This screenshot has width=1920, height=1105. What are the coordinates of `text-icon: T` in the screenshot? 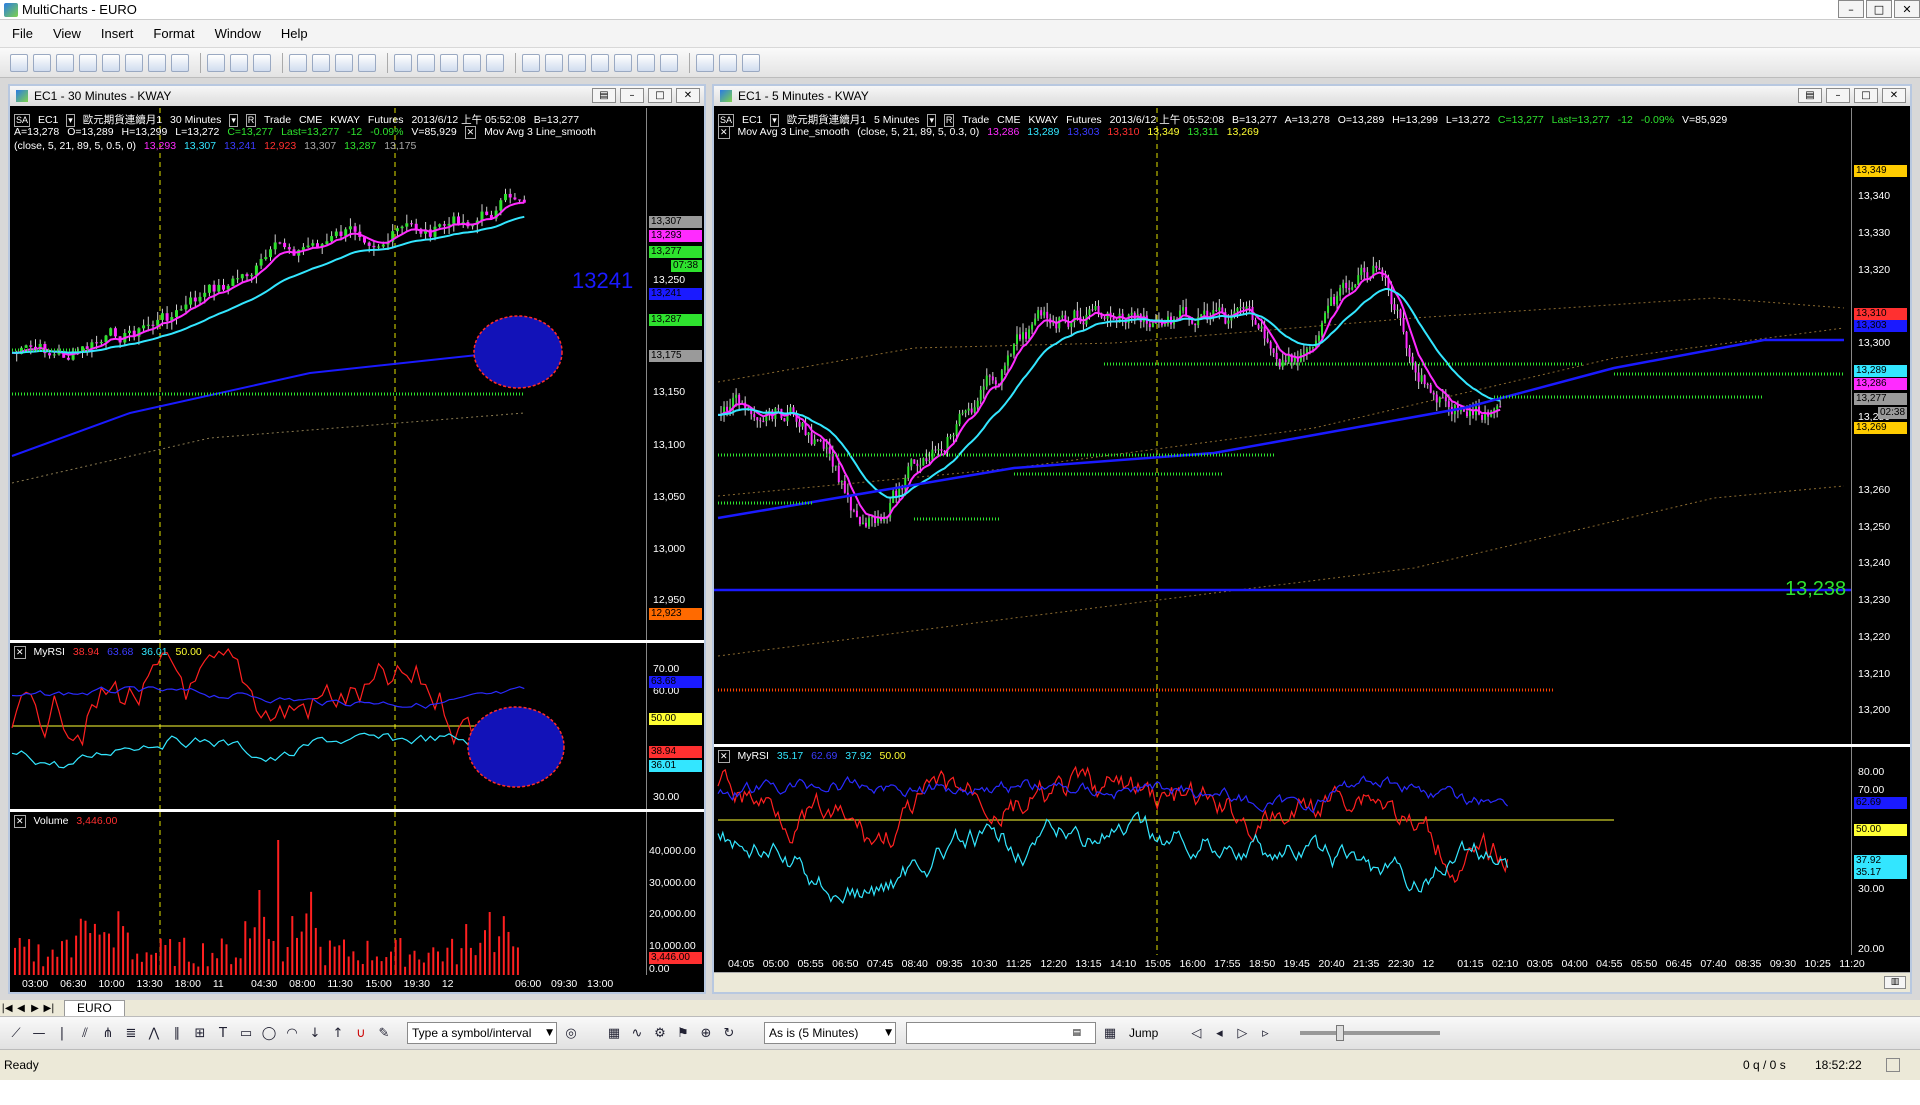 It's located at (223, 1033).